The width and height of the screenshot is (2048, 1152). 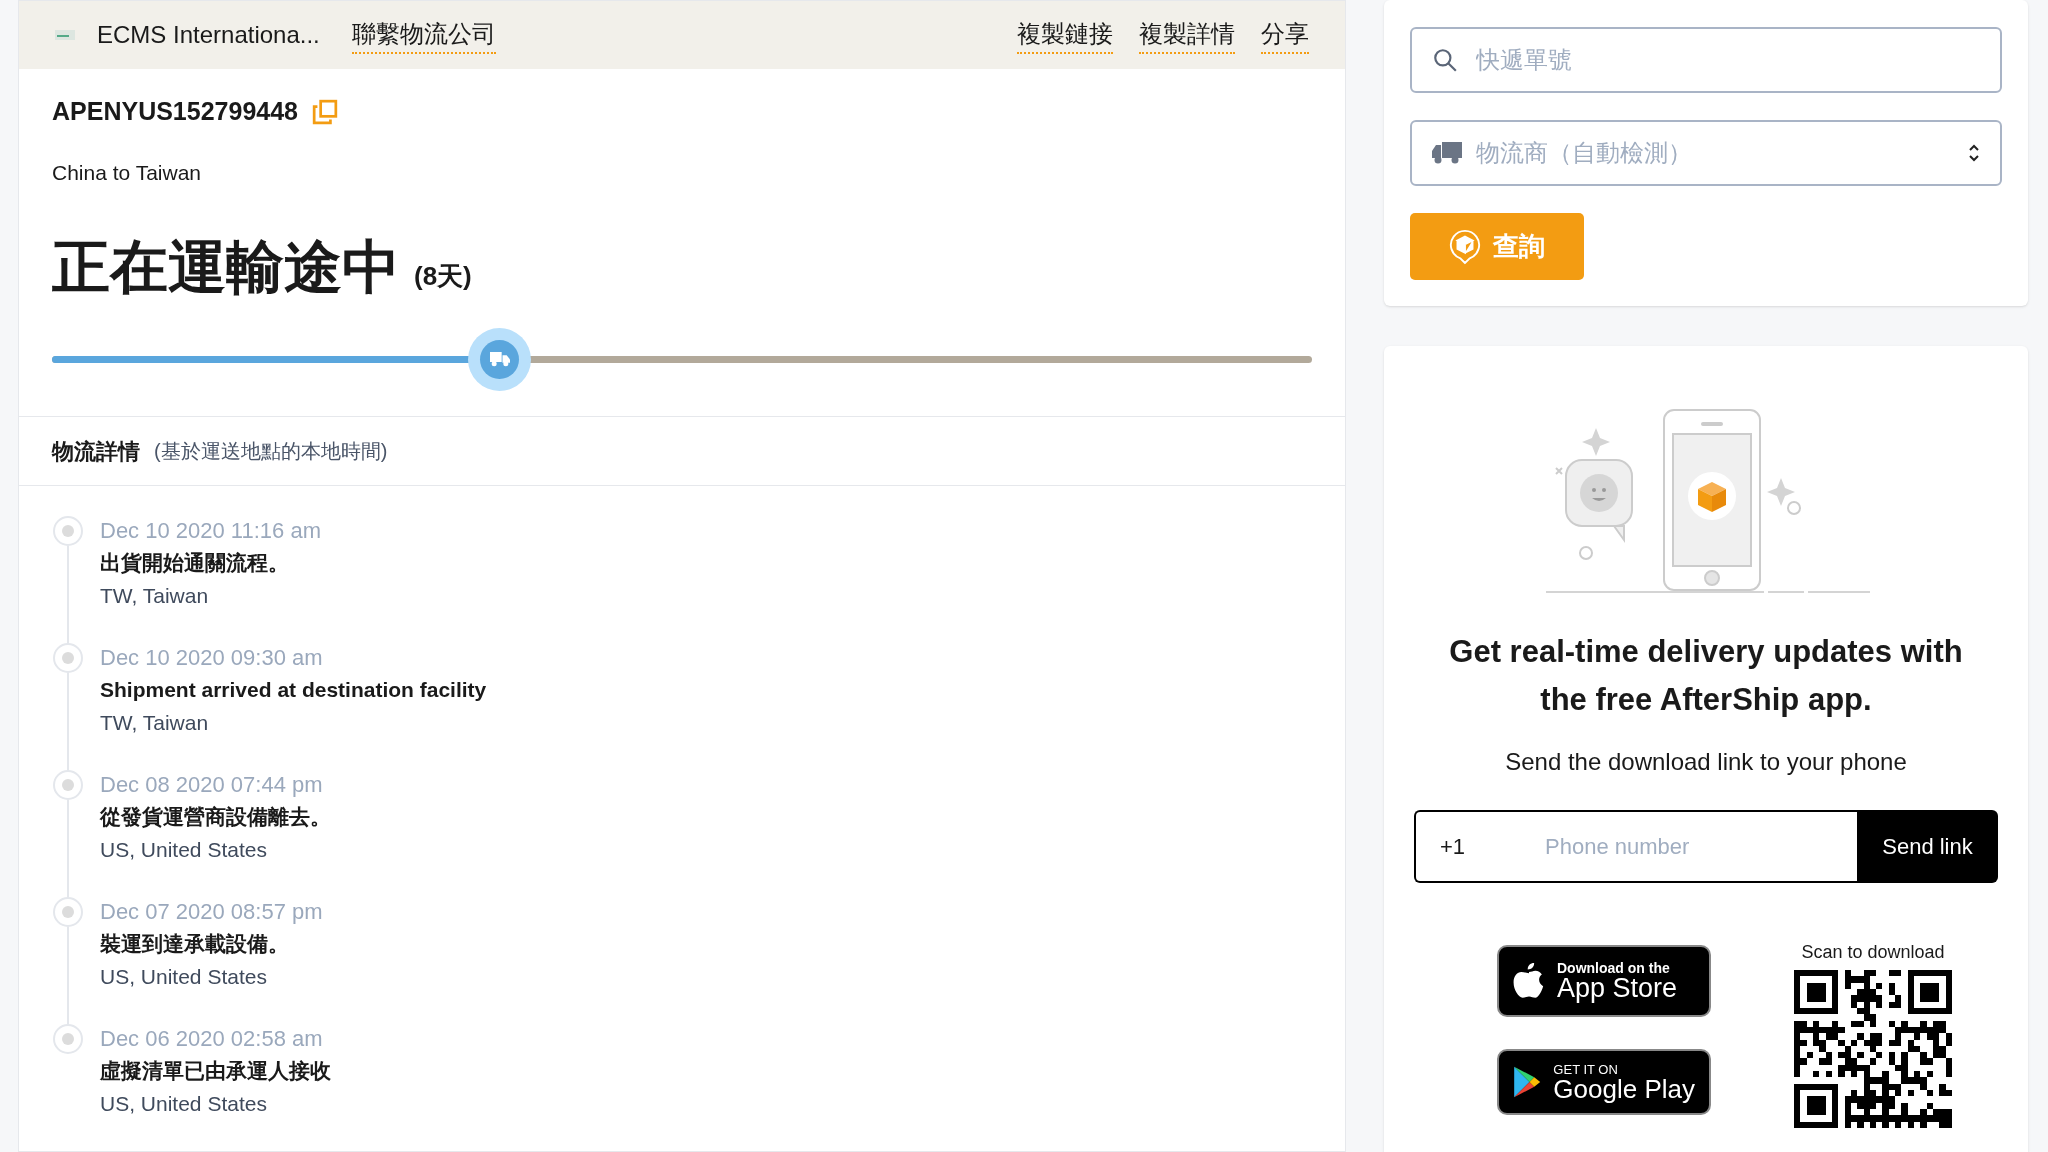 I want to click on promo-heading: Get real-time delivery updates with the free AfterShip app., so click(x=1706, y=676).